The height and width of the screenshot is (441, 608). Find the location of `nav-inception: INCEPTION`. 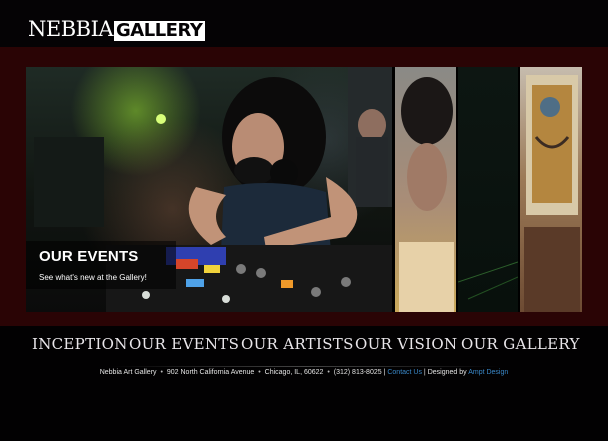

nav-inception: INCEPTION is located at coordinates (80, 344).